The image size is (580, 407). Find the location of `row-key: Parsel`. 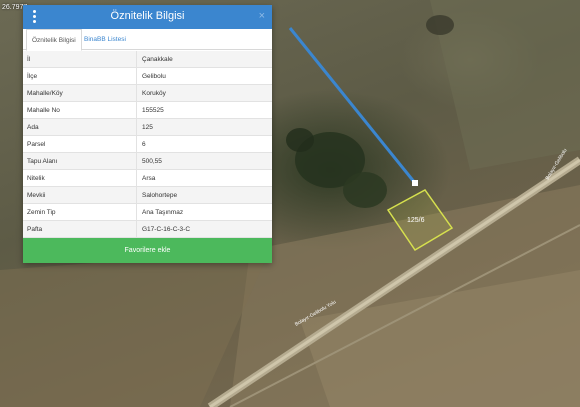

row-key: Parsel is located at coordinates (36, 144).